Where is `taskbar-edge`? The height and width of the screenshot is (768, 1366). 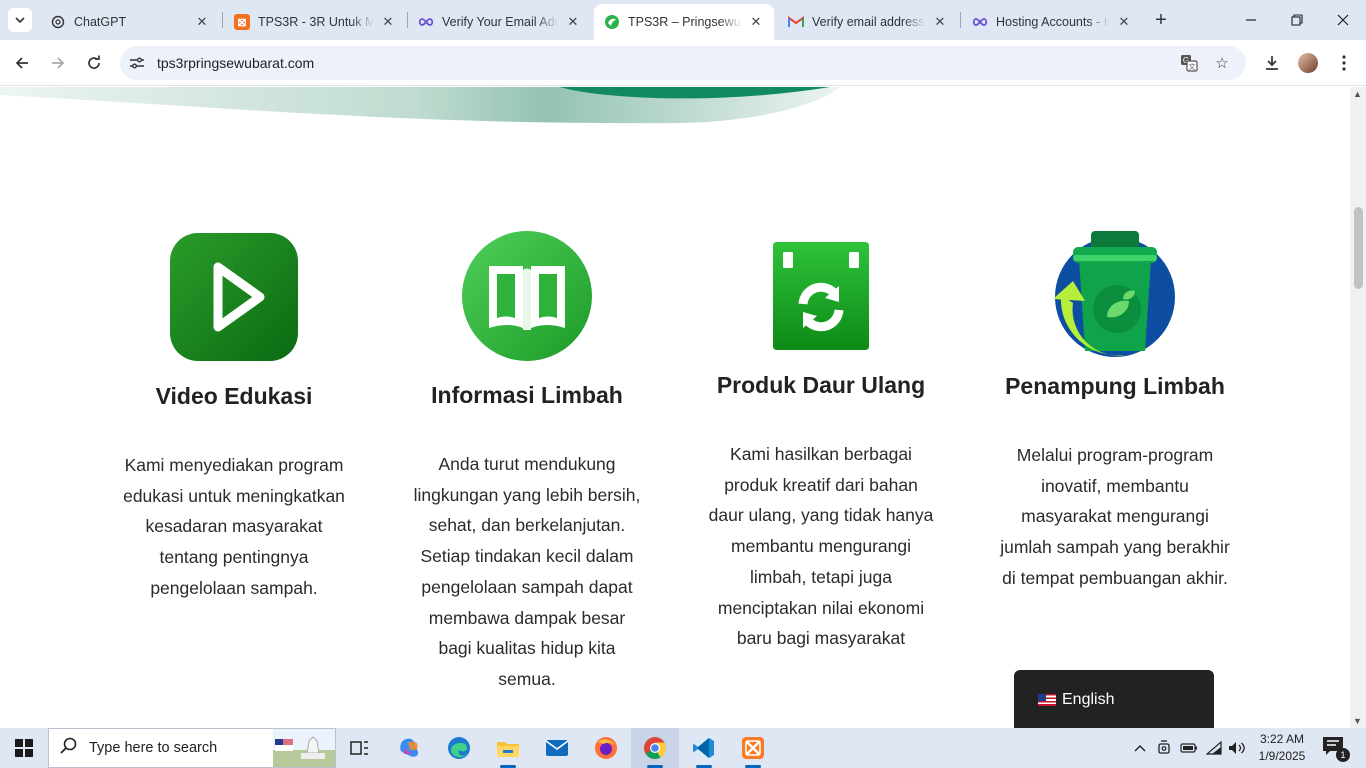
taskbar-edge is located at coordinates (459, 748).